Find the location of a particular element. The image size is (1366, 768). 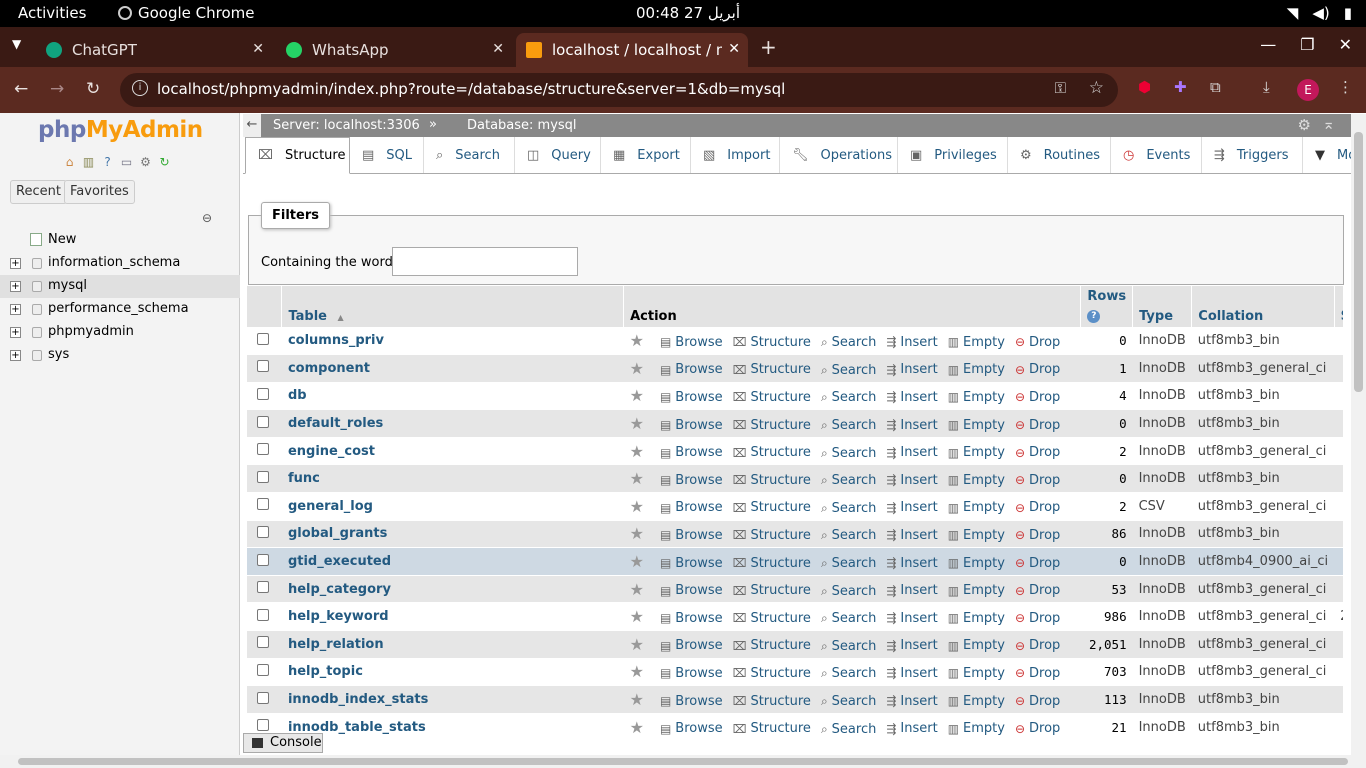

horizontal-scroll-thumb is located at coordinates (683, 761).